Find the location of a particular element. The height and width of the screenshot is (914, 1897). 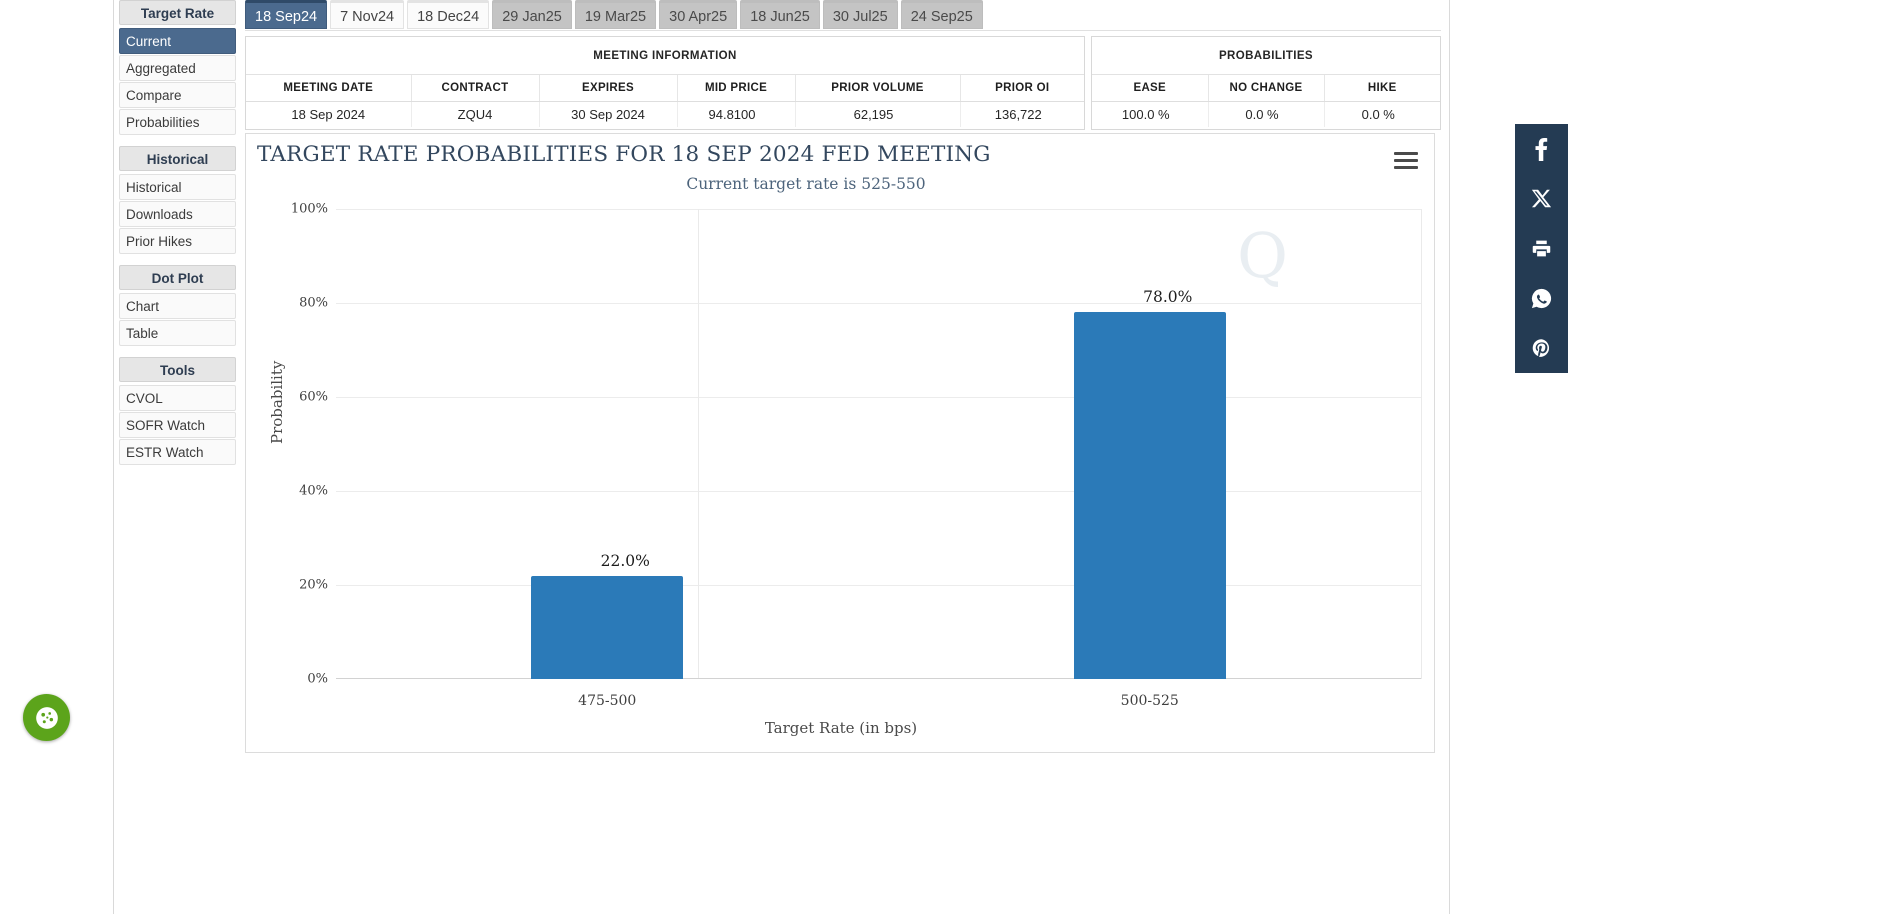

sidebar-item-label: Table is located at coordinates (142, 333).